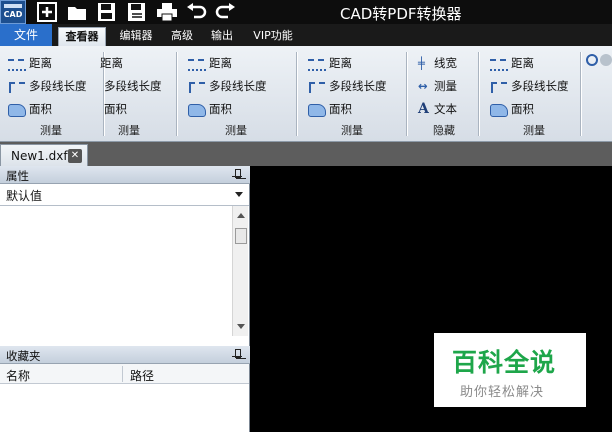 The width and height of the screenshot is (612, 432). Describe the element at coordinates (306, 35) in the screenshot. I see `ribbon-tab-bar: 文件 查看器 编辑器 高级 输出 VIP功能` at that location.